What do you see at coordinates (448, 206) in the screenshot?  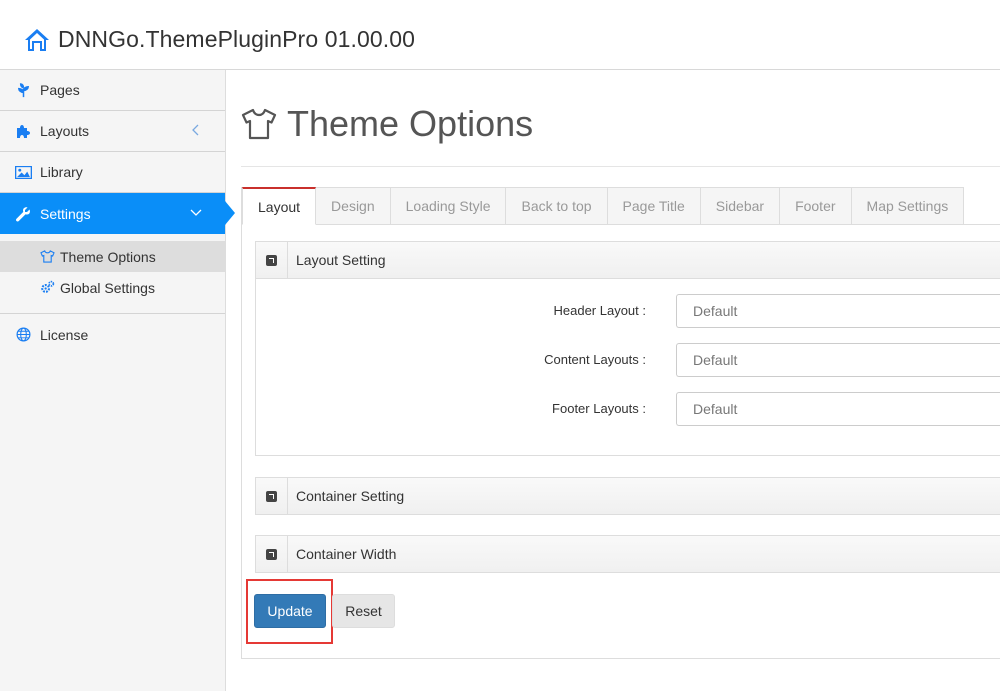 I see `tab-loading-style: Loading Style` at bounding box center [448, 206].